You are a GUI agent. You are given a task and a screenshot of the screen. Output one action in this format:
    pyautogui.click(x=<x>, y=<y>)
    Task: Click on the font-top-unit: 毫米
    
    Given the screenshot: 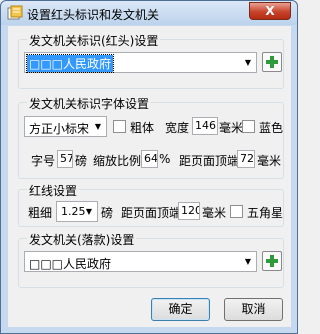 What is the action you would take?
    pyautogui.click(x=269, y=161)
    